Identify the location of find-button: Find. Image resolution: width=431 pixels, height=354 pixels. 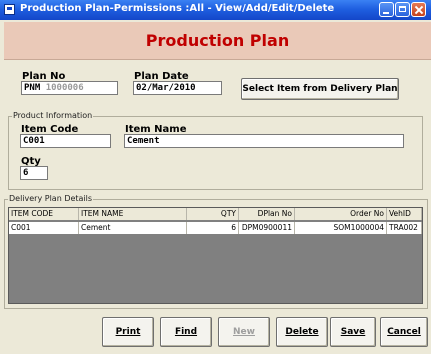
(186, 332).